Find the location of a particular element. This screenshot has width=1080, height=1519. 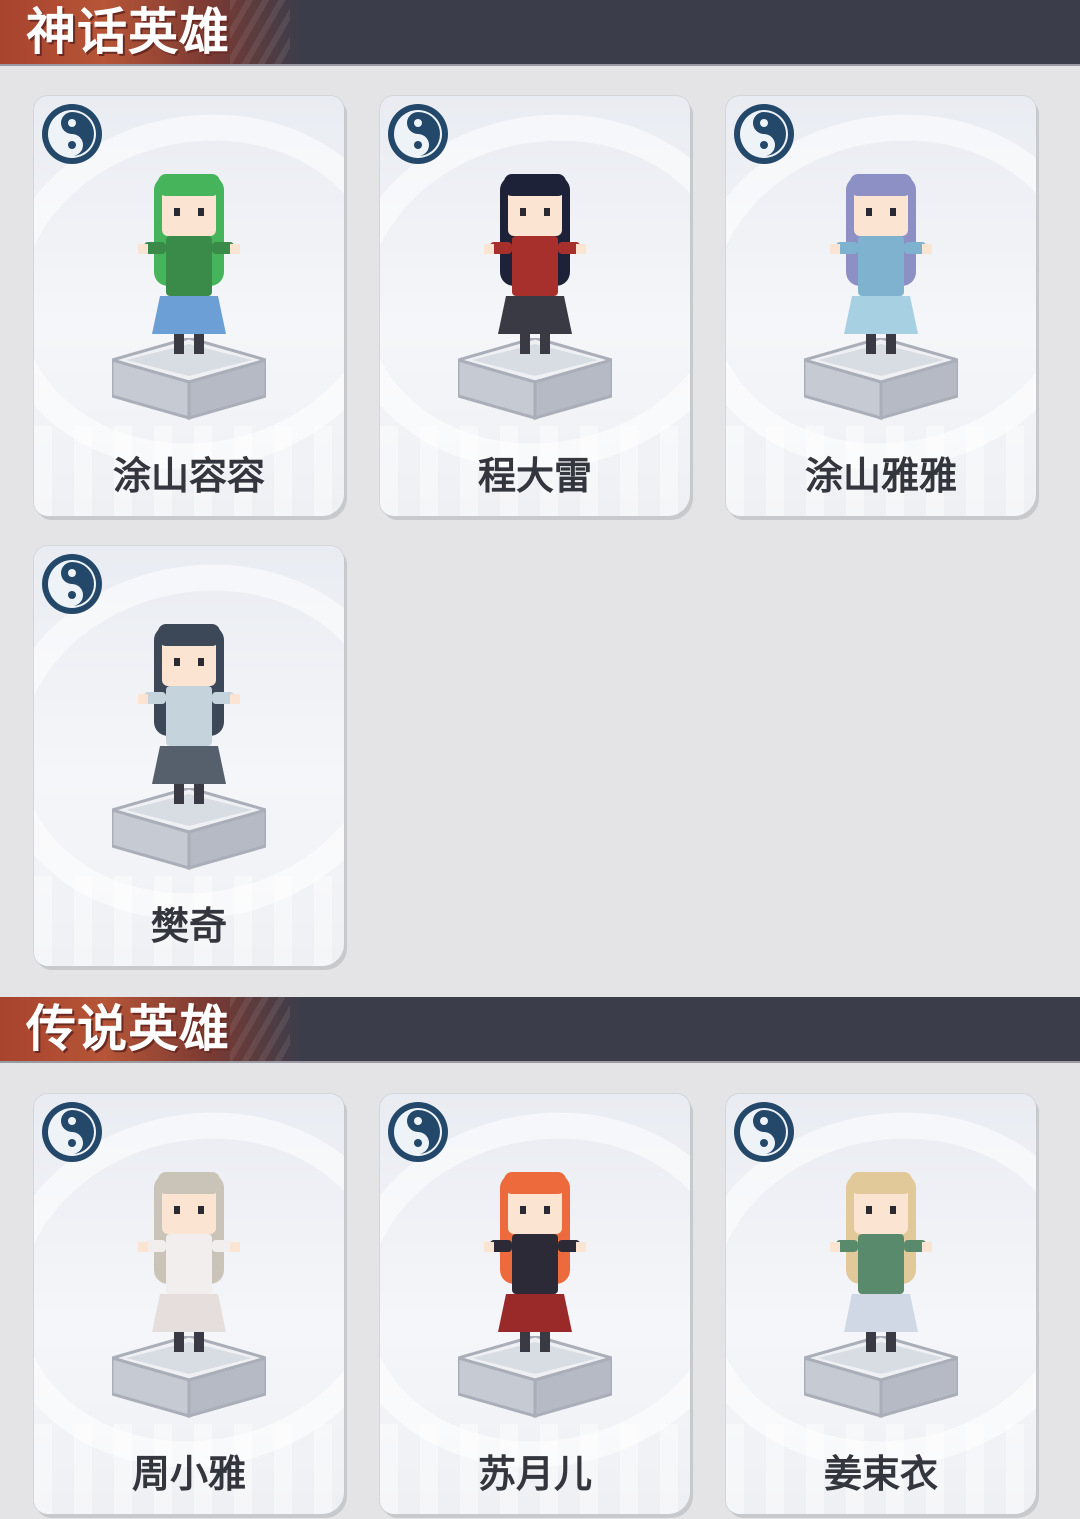

hero-card: 涂山容容 is located at coordinates (189, 306).